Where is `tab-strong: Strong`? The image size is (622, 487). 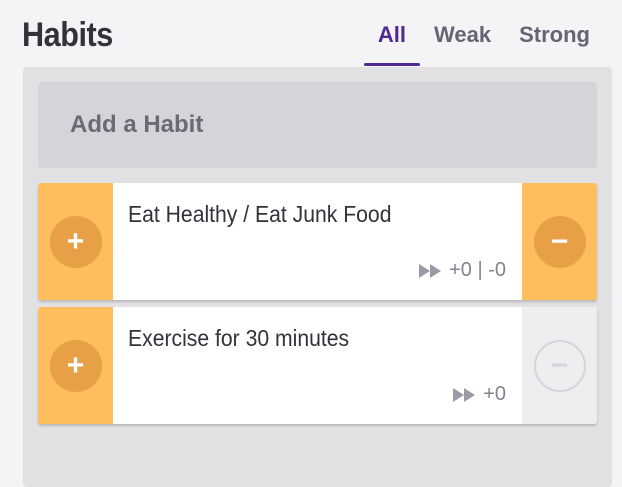 tab-strong: Strong is located at coordinates (554, 42).